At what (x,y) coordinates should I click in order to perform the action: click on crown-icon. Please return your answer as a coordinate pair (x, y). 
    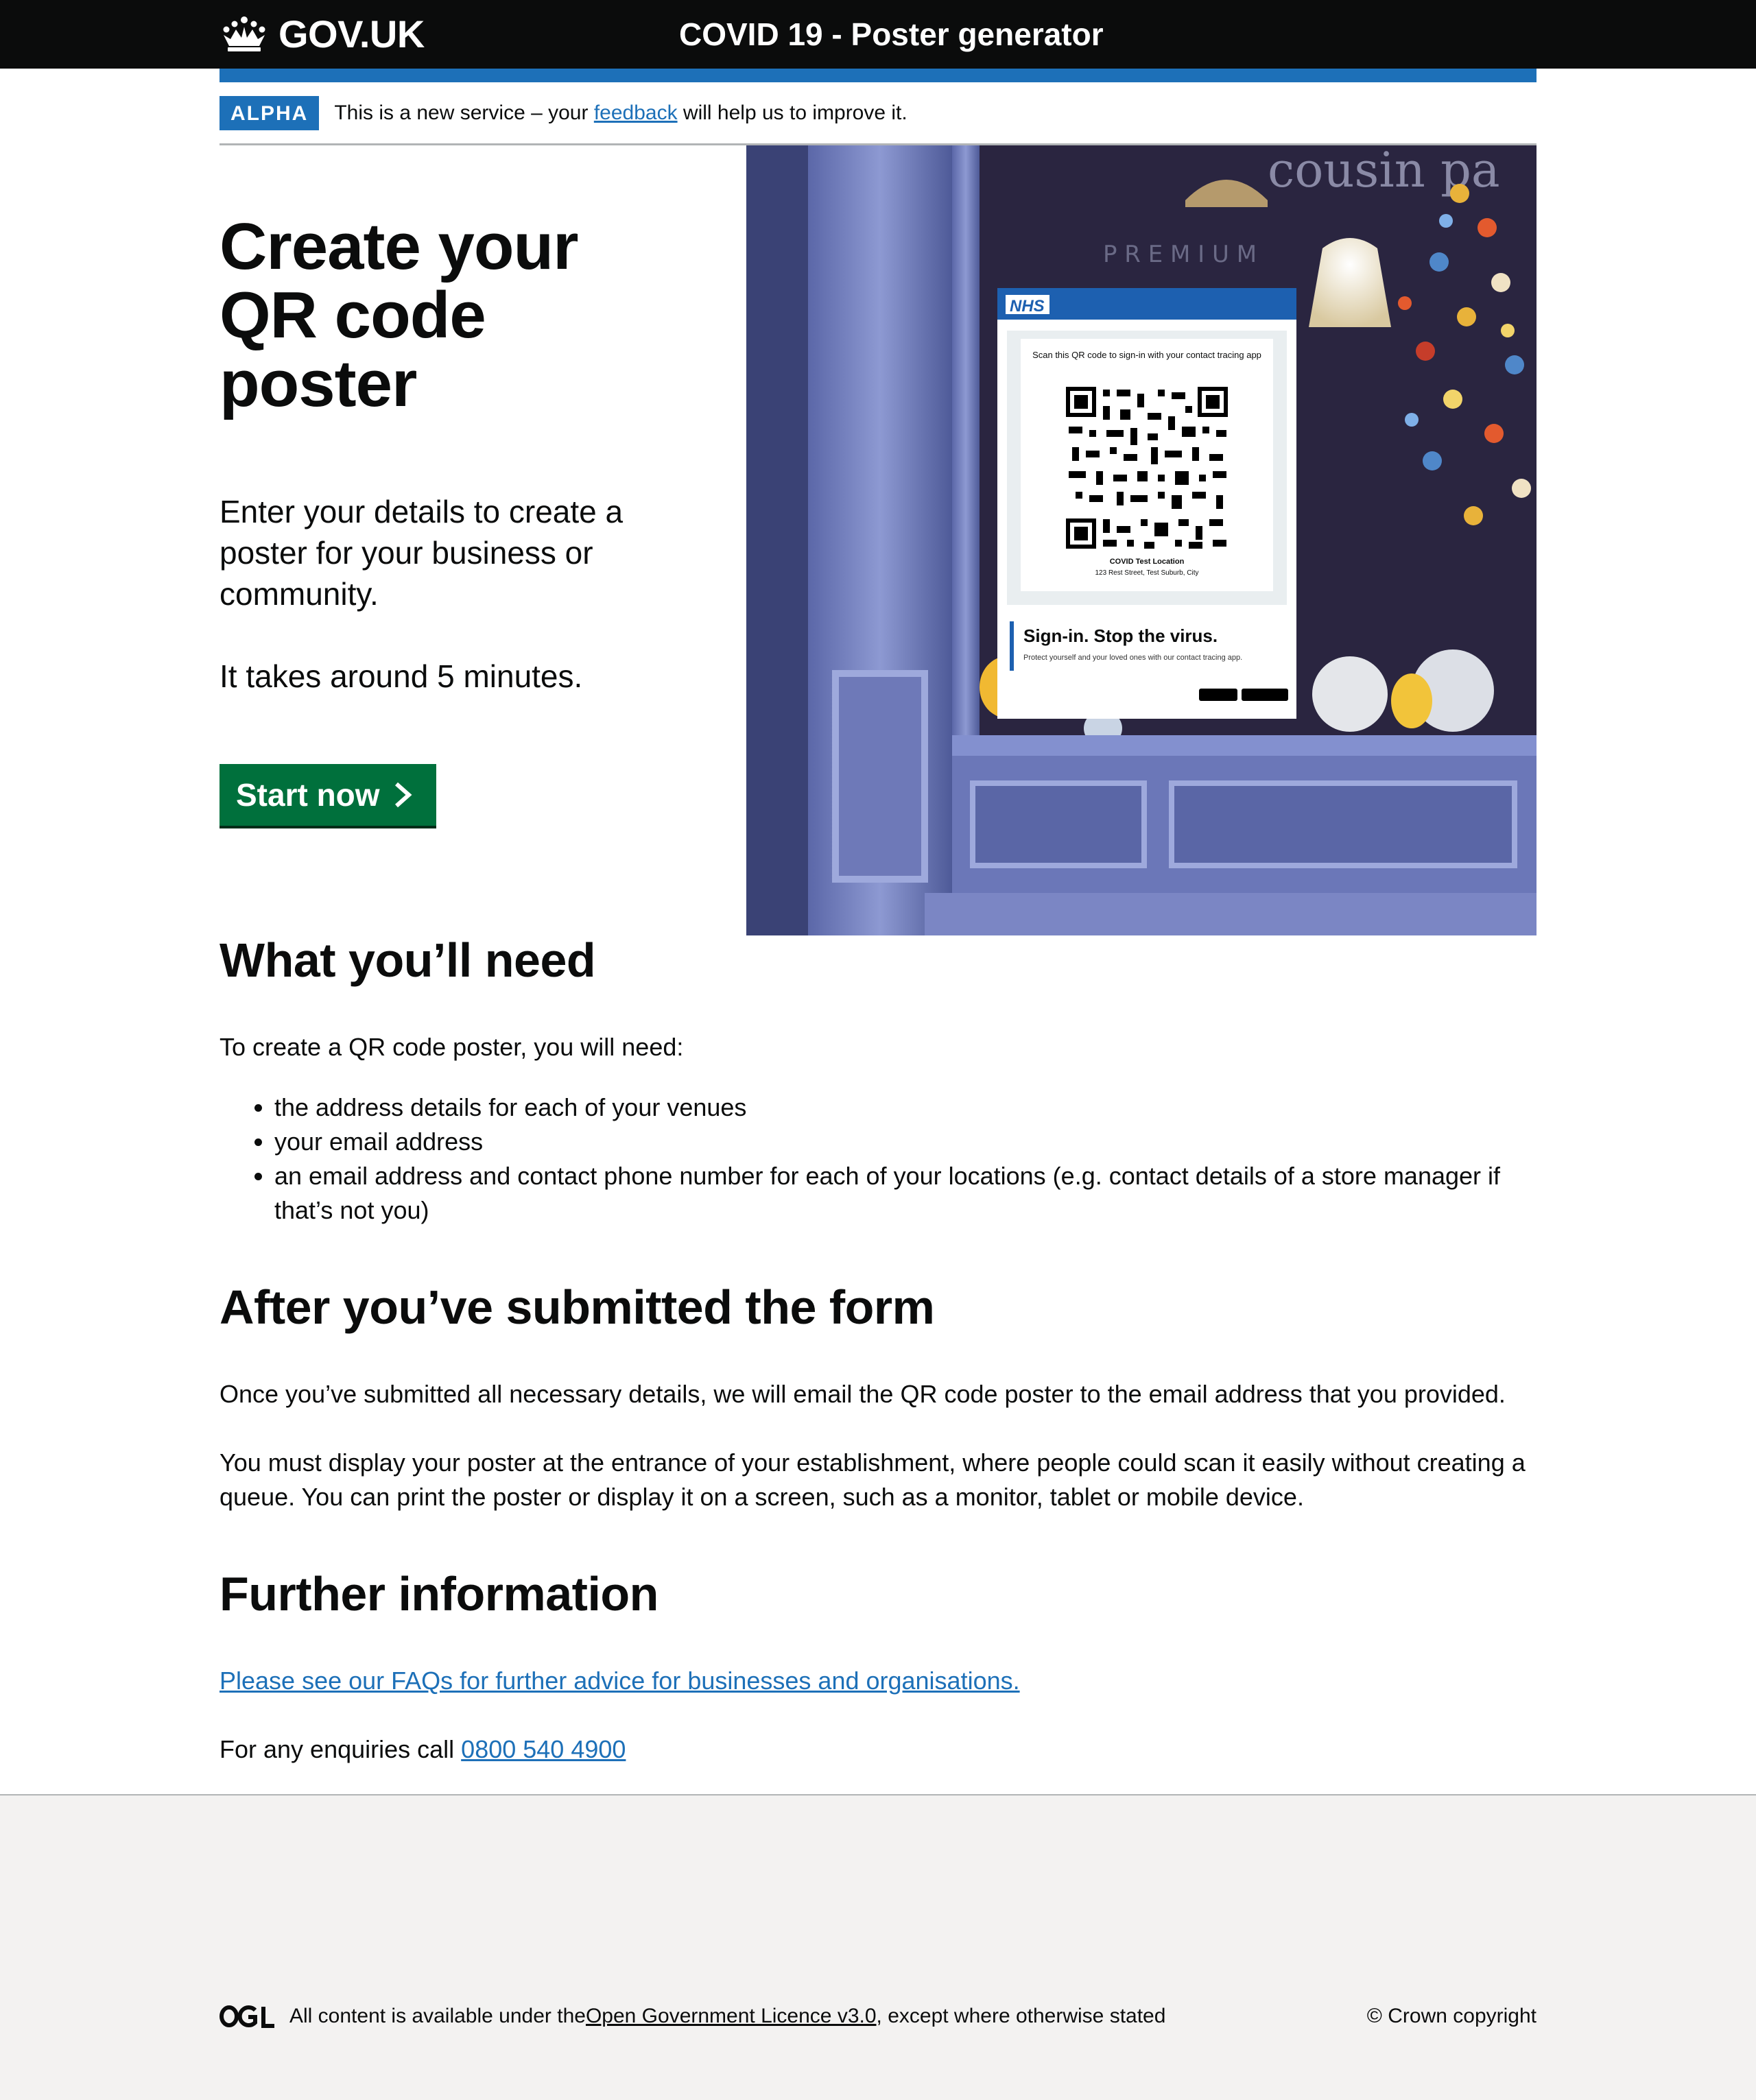
    Looking at the image, I should click on (244, 34).